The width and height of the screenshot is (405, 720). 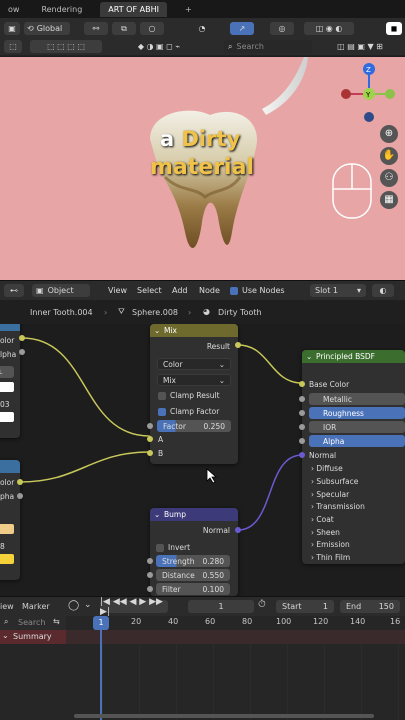 I want to click on object-mode-dropdown: ▣ Object, so click(x=61, y=290).